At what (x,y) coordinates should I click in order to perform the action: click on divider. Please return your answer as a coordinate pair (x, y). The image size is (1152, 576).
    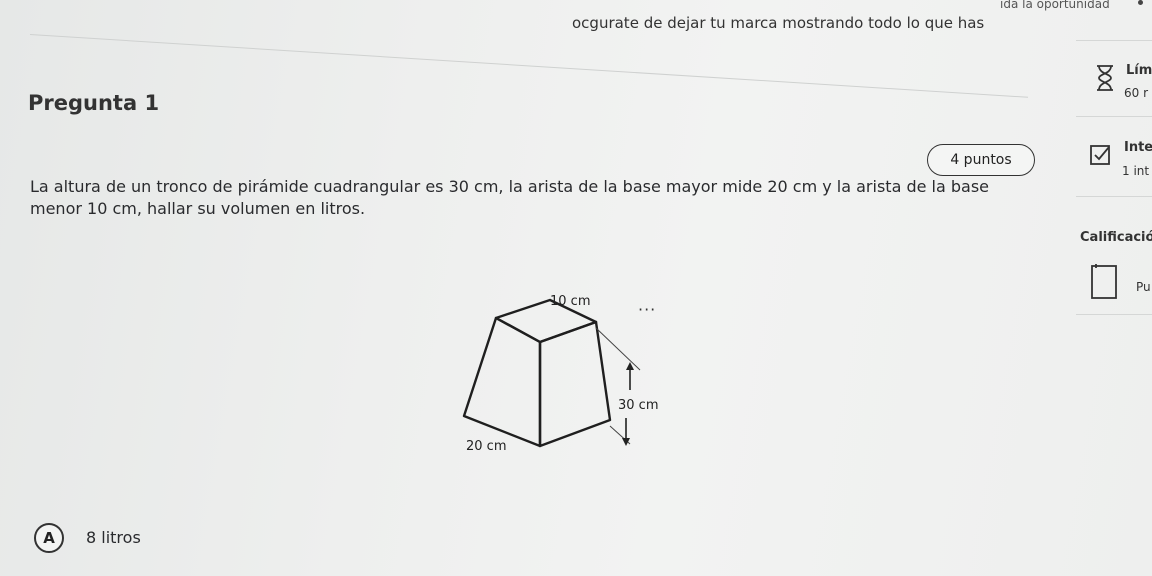
    Looking at the image, I should click on (529, 66).